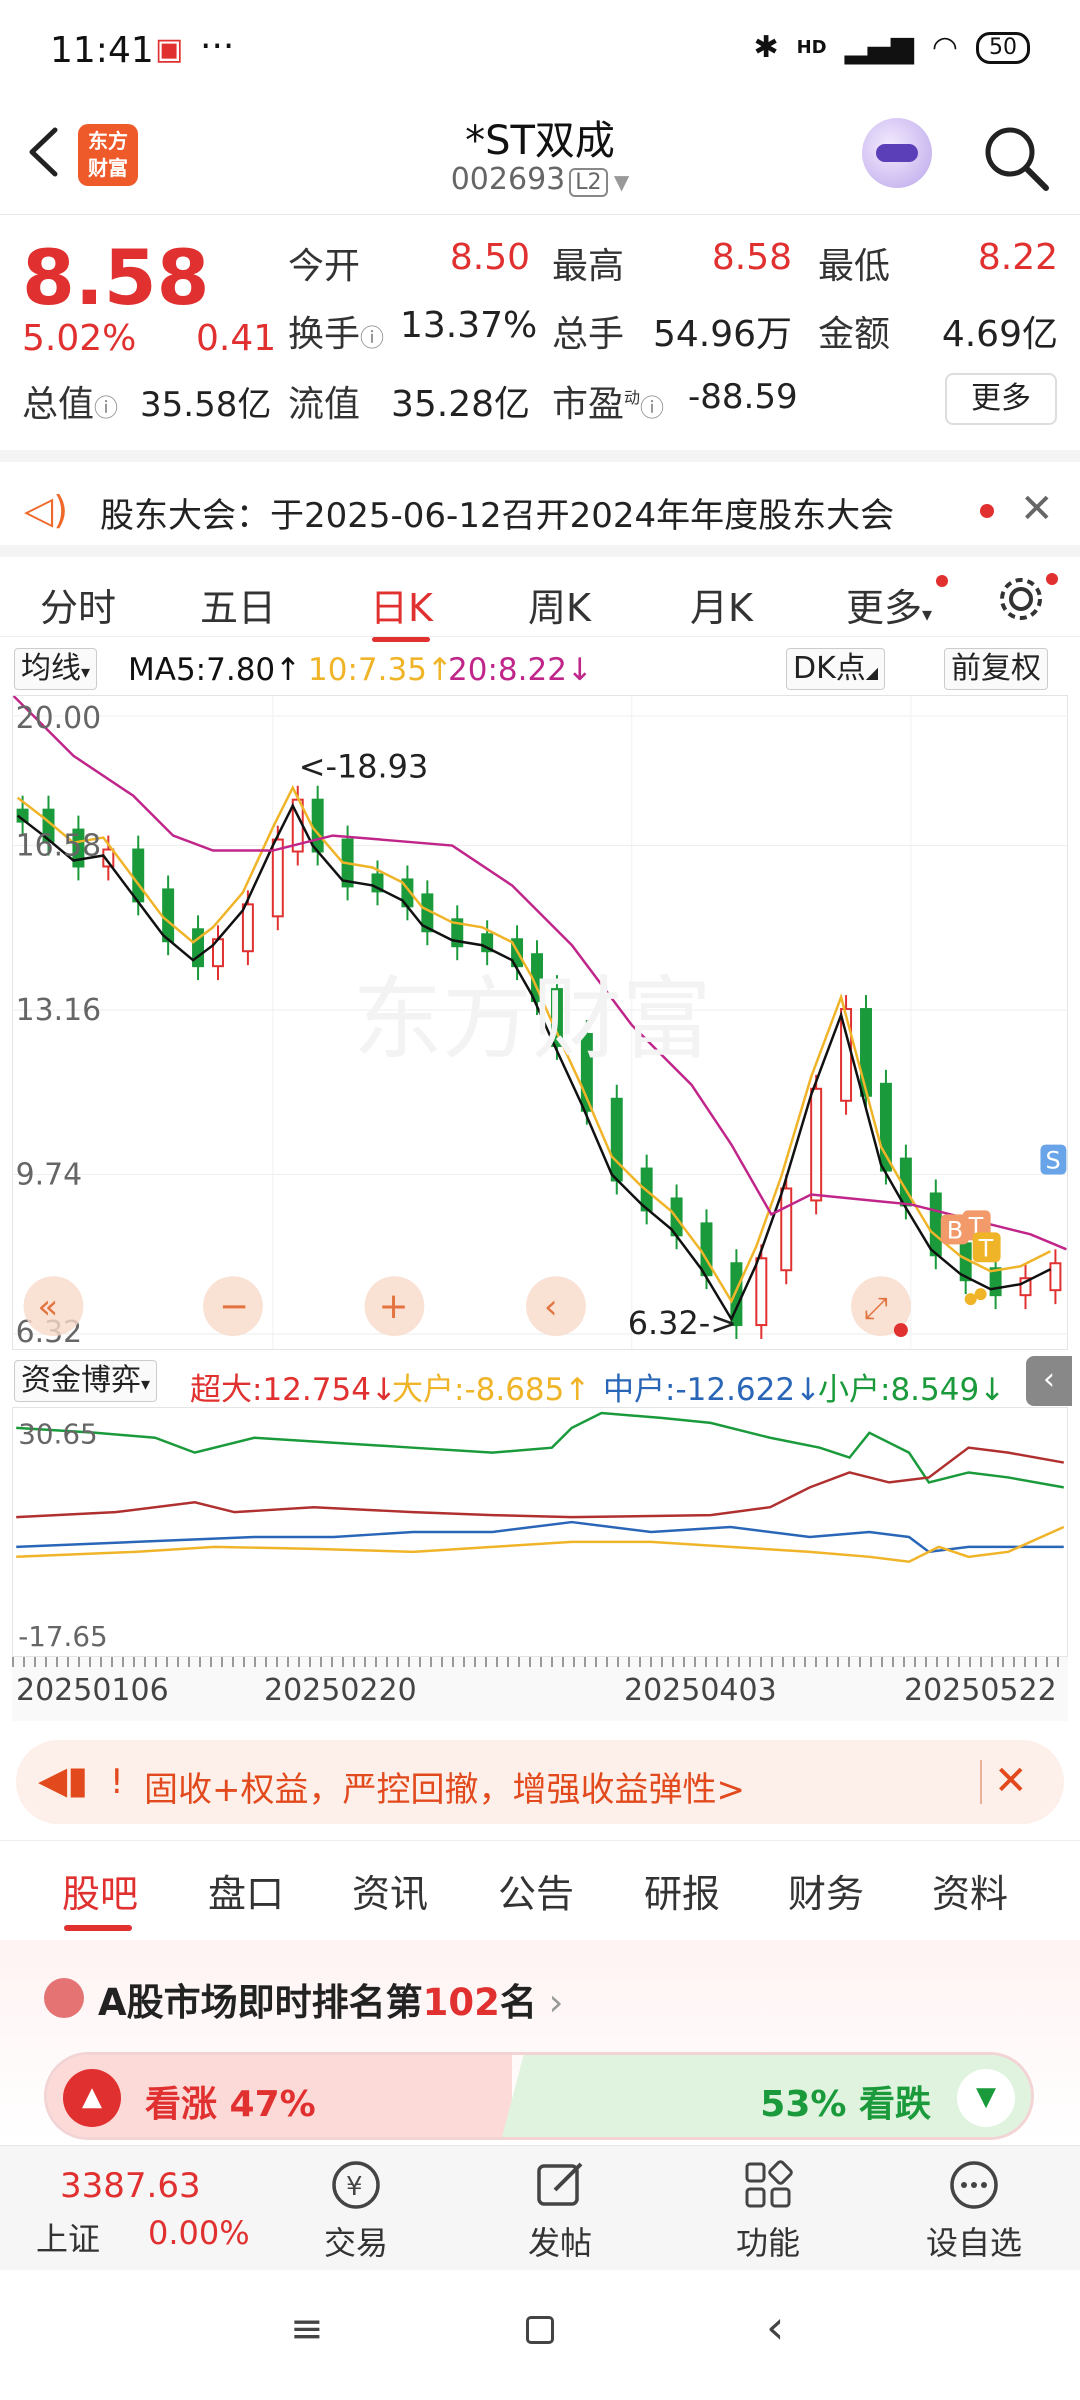 This screenshot has height=2400, width=1080. I want to click on tab-announcements: 公告, so click(536, 1890).